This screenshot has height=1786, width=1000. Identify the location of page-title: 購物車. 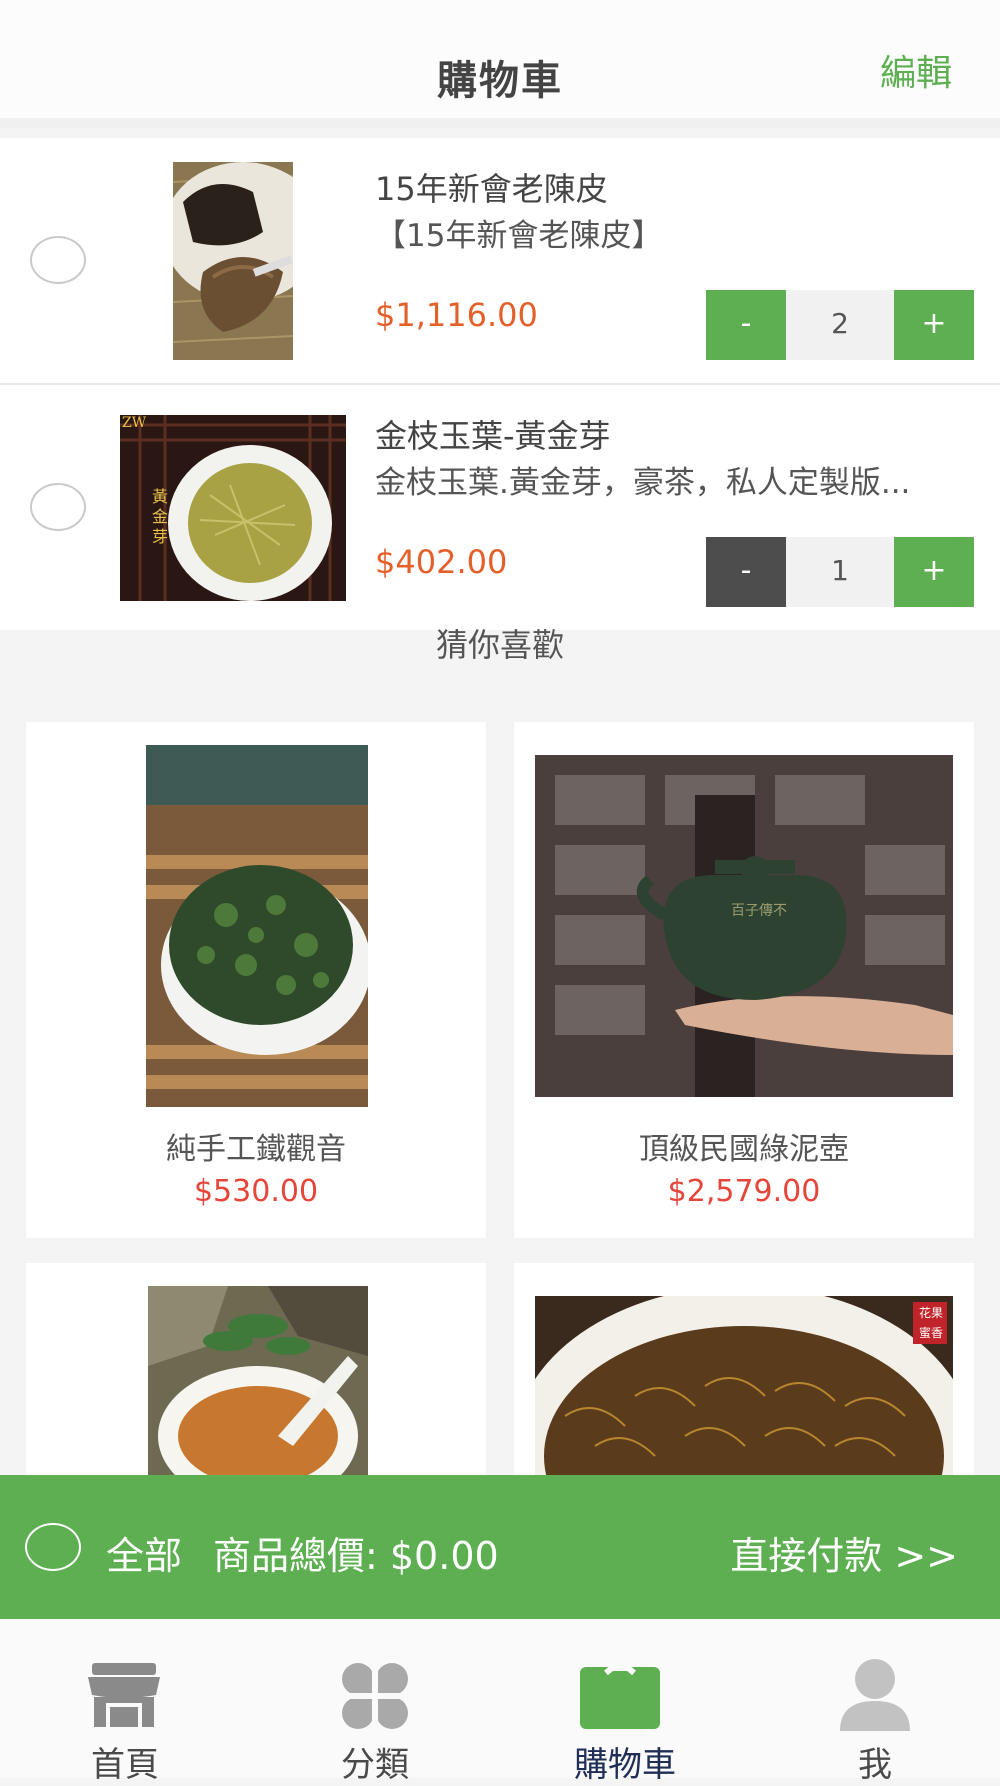
(500, 81).